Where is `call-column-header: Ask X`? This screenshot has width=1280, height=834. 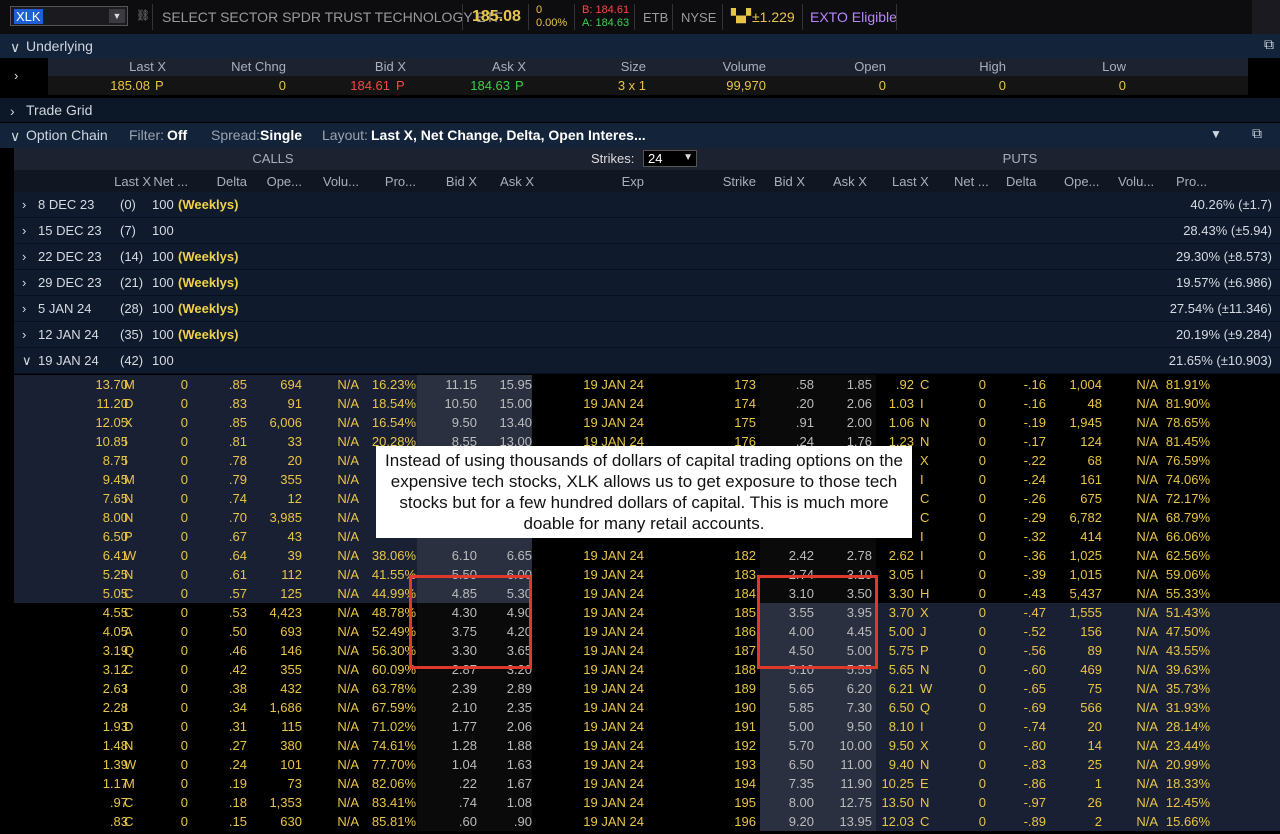 call-column-header: Ask X is located at coordinates (507, 181).